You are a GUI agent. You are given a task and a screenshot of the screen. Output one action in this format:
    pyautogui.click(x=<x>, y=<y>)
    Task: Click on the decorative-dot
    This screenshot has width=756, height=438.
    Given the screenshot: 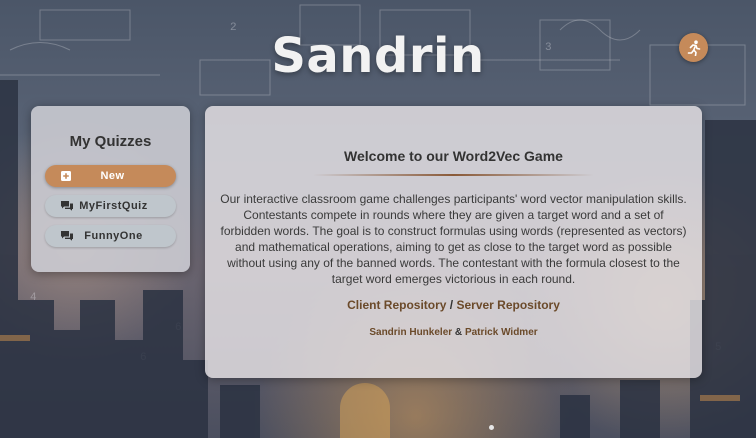 What is the action you would take?
    pyautogui.click(x=491, y=427)
    